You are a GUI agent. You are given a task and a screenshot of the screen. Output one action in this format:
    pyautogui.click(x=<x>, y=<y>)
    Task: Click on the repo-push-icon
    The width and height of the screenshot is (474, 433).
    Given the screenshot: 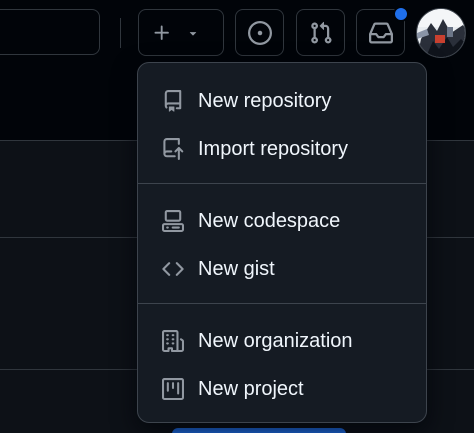 What is the action you would take?
    pyautogui.click(x=173, y=149)
    